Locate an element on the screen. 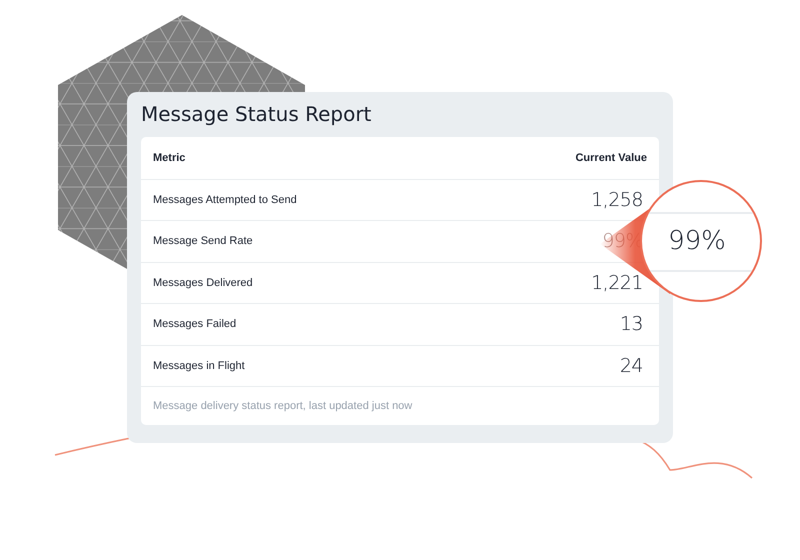 The width and height of the screenshot is (800, 560). column-header: Current Value is located at coordinates (611, 158).